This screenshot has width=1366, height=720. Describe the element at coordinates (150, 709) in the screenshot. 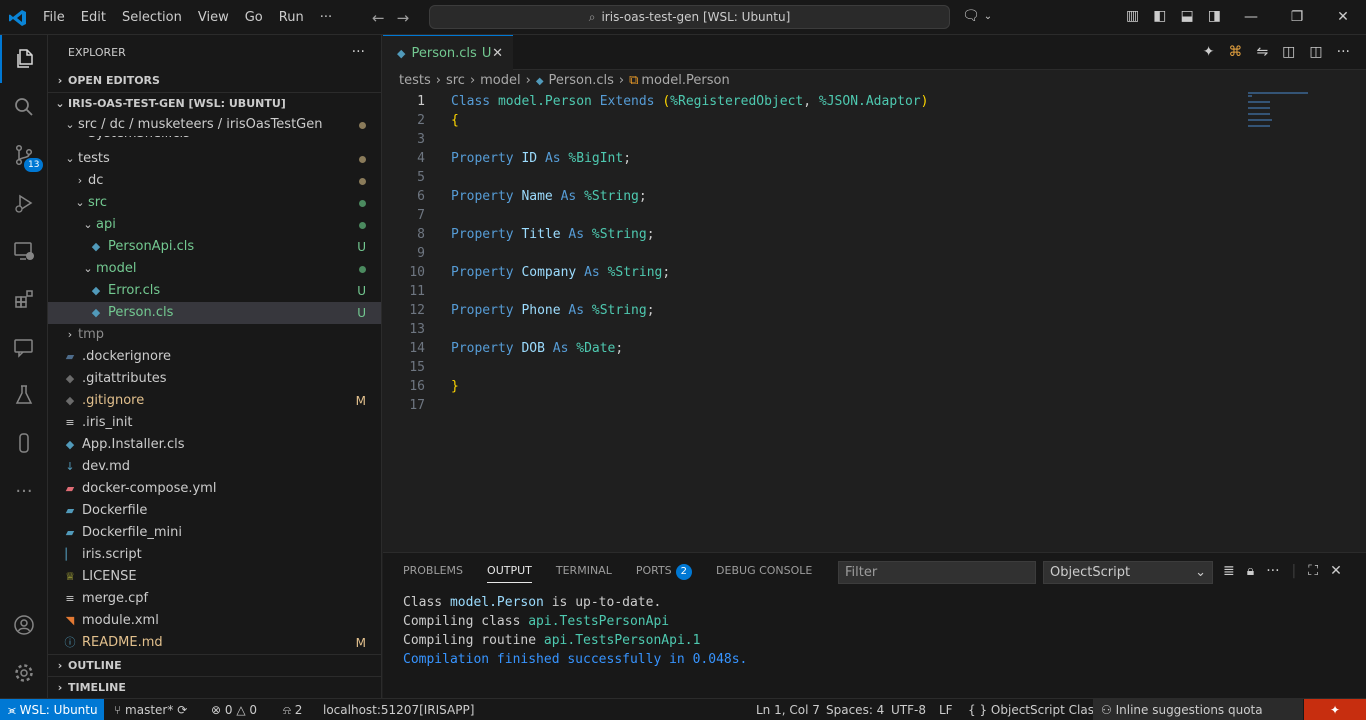

I see `branch-status: ⑂ master* ⟳` at that location.